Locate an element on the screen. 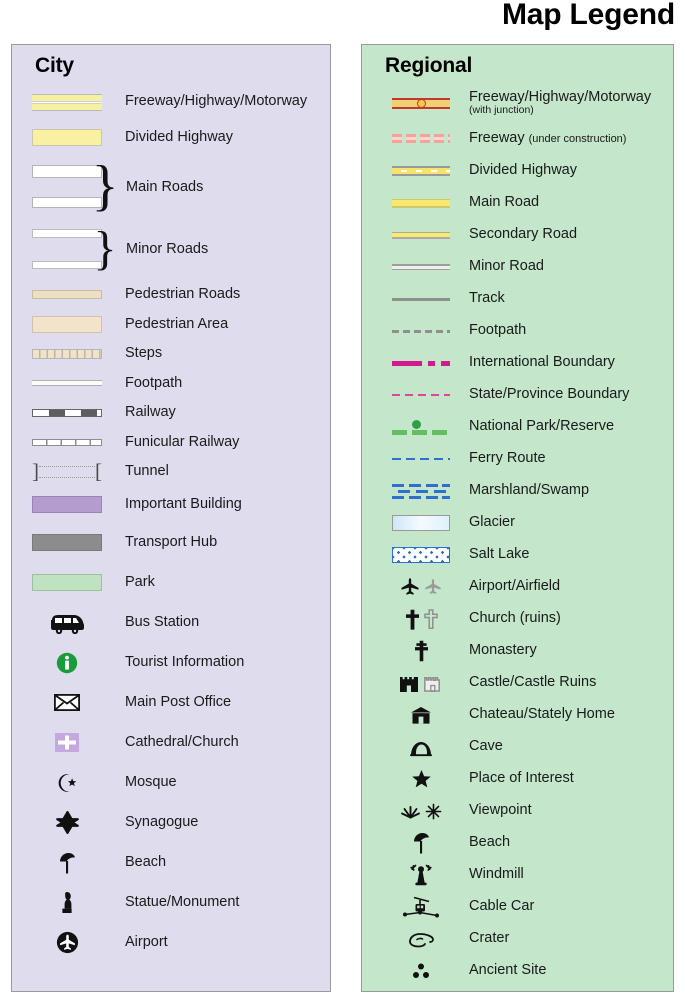 The width and height of the screenshot is (685, 1000). city-freeway-swatch is located at coordinates (67, 102).